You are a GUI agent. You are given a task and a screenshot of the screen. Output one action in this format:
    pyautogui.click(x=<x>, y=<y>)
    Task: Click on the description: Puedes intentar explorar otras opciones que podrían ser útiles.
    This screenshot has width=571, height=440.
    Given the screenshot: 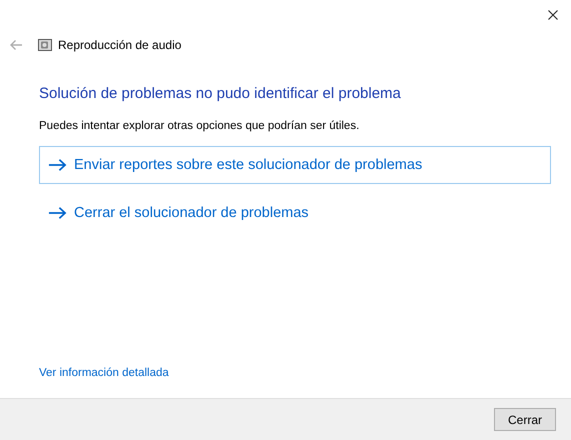 What is the action you would take?
    pyautogui.click(x=199, y=126)
    